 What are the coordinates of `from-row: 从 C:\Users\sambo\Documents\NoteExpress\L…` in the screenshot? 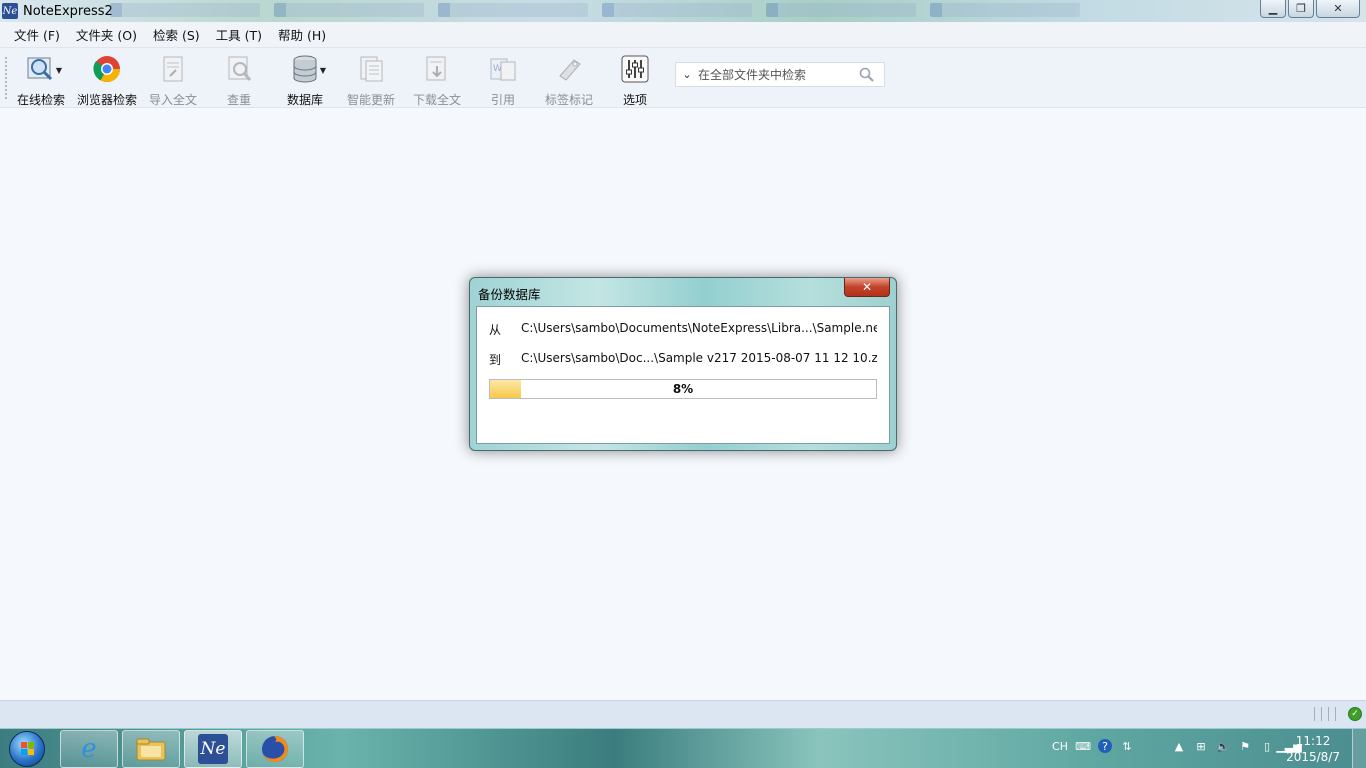 It's located at (683, 329).